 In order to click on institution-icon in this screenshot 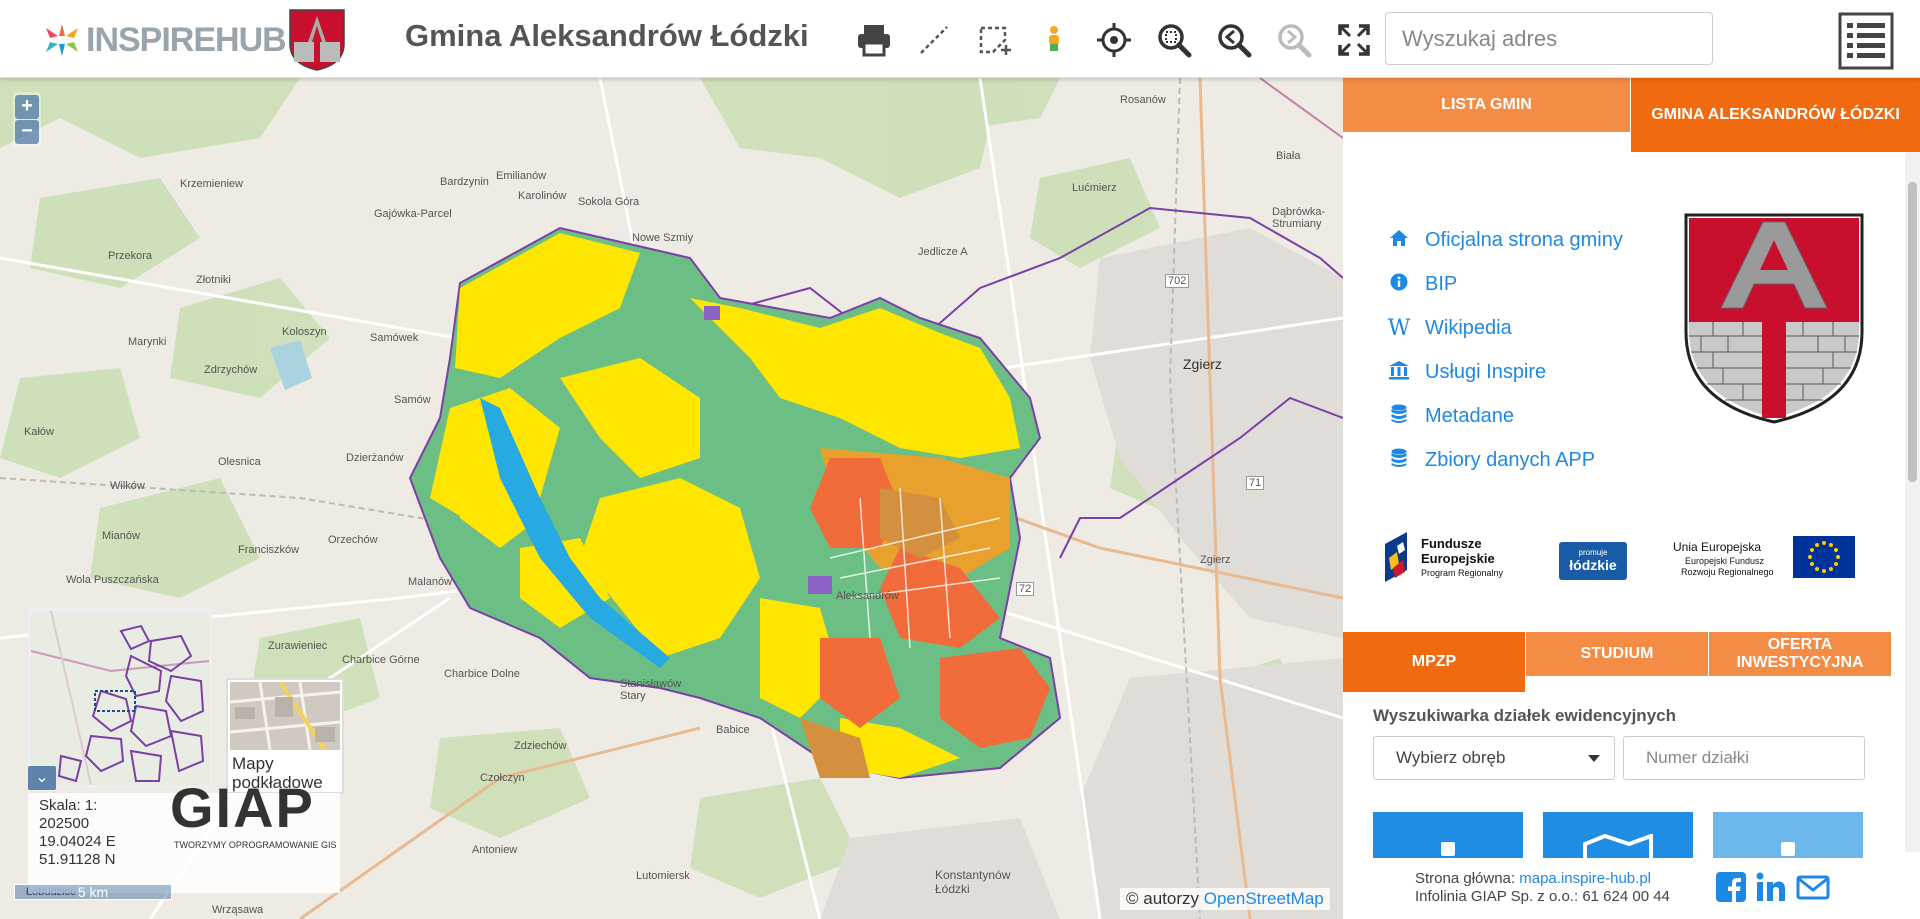, I will do `click(1399, 372)`.